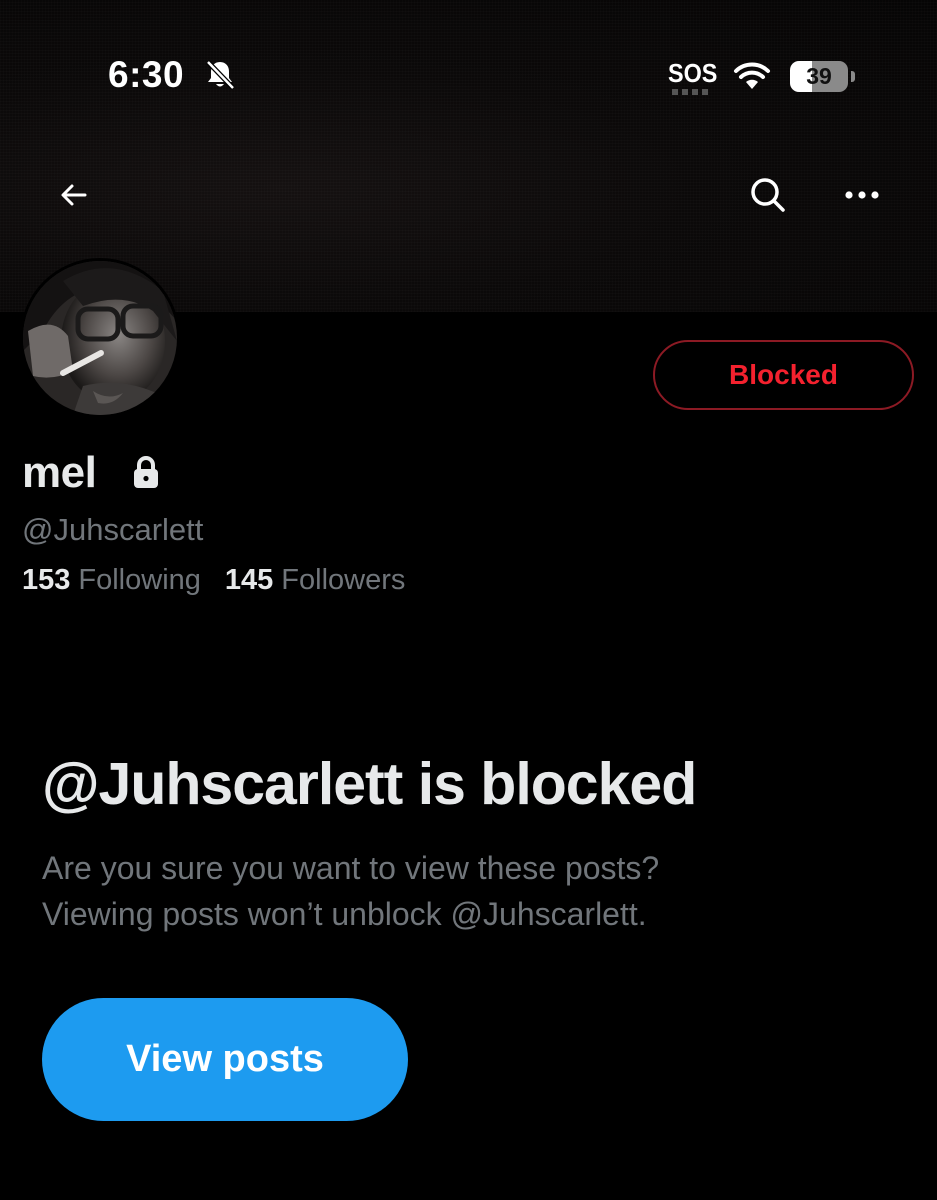  What do you see at coordinates (146, 472) in the screenshot?
I see `lock-icon` at bounding box center [146, 472].